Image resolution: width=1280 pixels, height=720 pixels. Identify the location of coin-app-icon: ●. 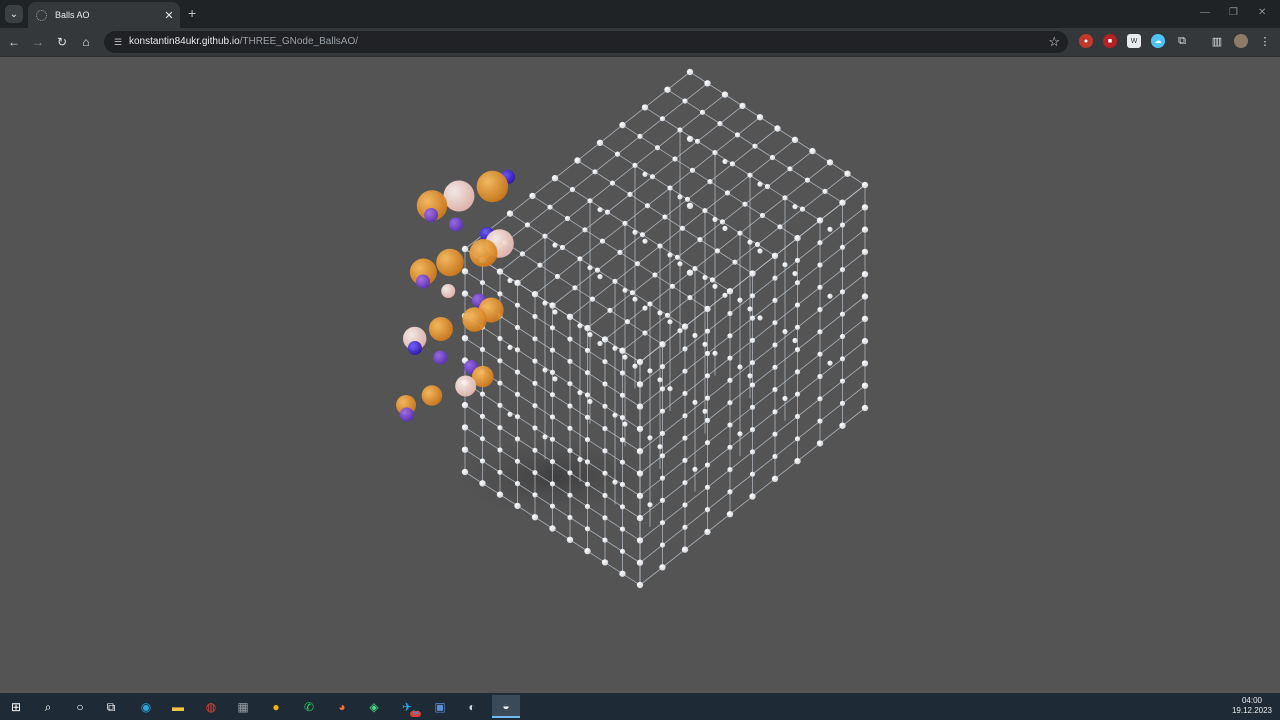
(276, 707).